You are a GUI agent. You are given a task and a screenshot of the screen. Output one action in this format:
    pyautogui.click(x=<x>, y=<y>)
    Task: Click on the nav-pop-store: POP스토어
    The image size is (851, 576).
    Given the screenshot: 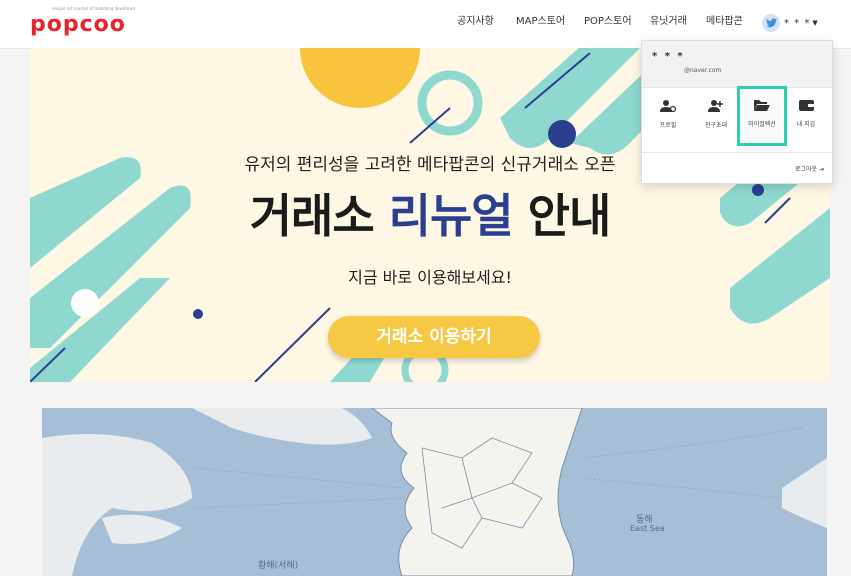 What is the action you would take?
    pyautogui.click(x=608, y=22)
    